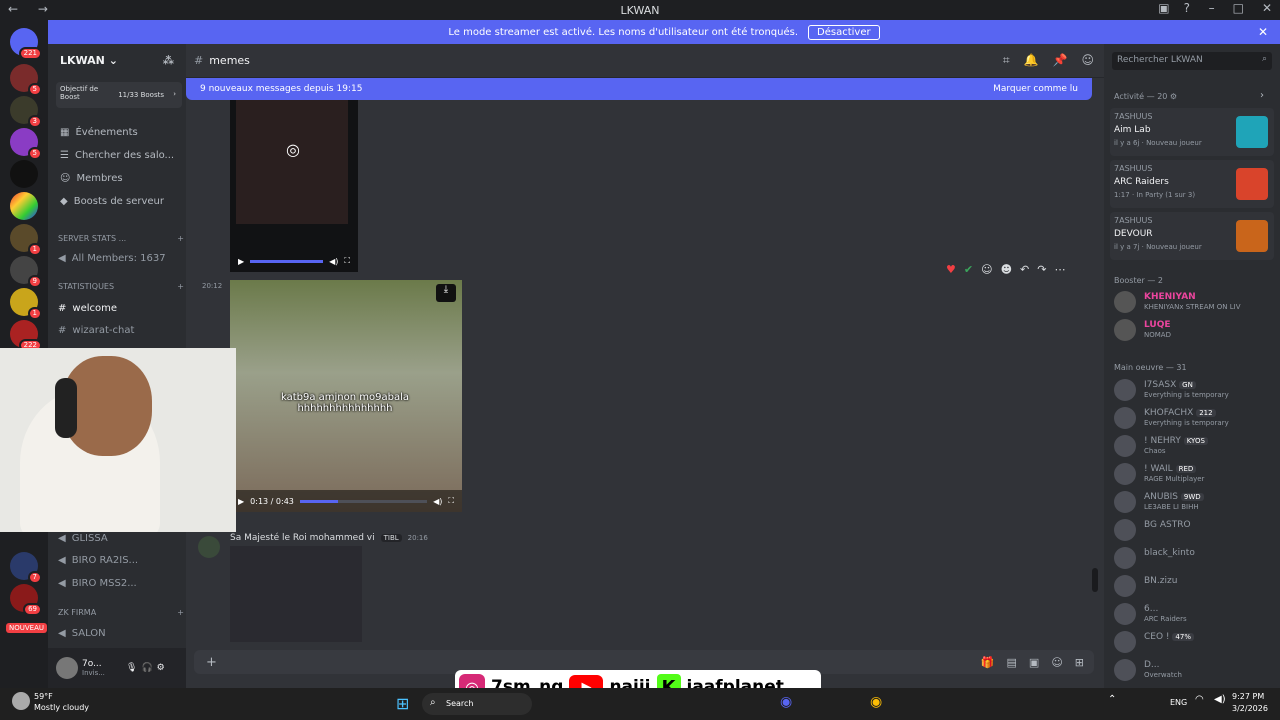 This screenshot has height=720, width=1280. Describe the element at coordinates (121, 330) in the screenshot. I see `channel-wizarat-chat: # wizarat-chat` at that location.